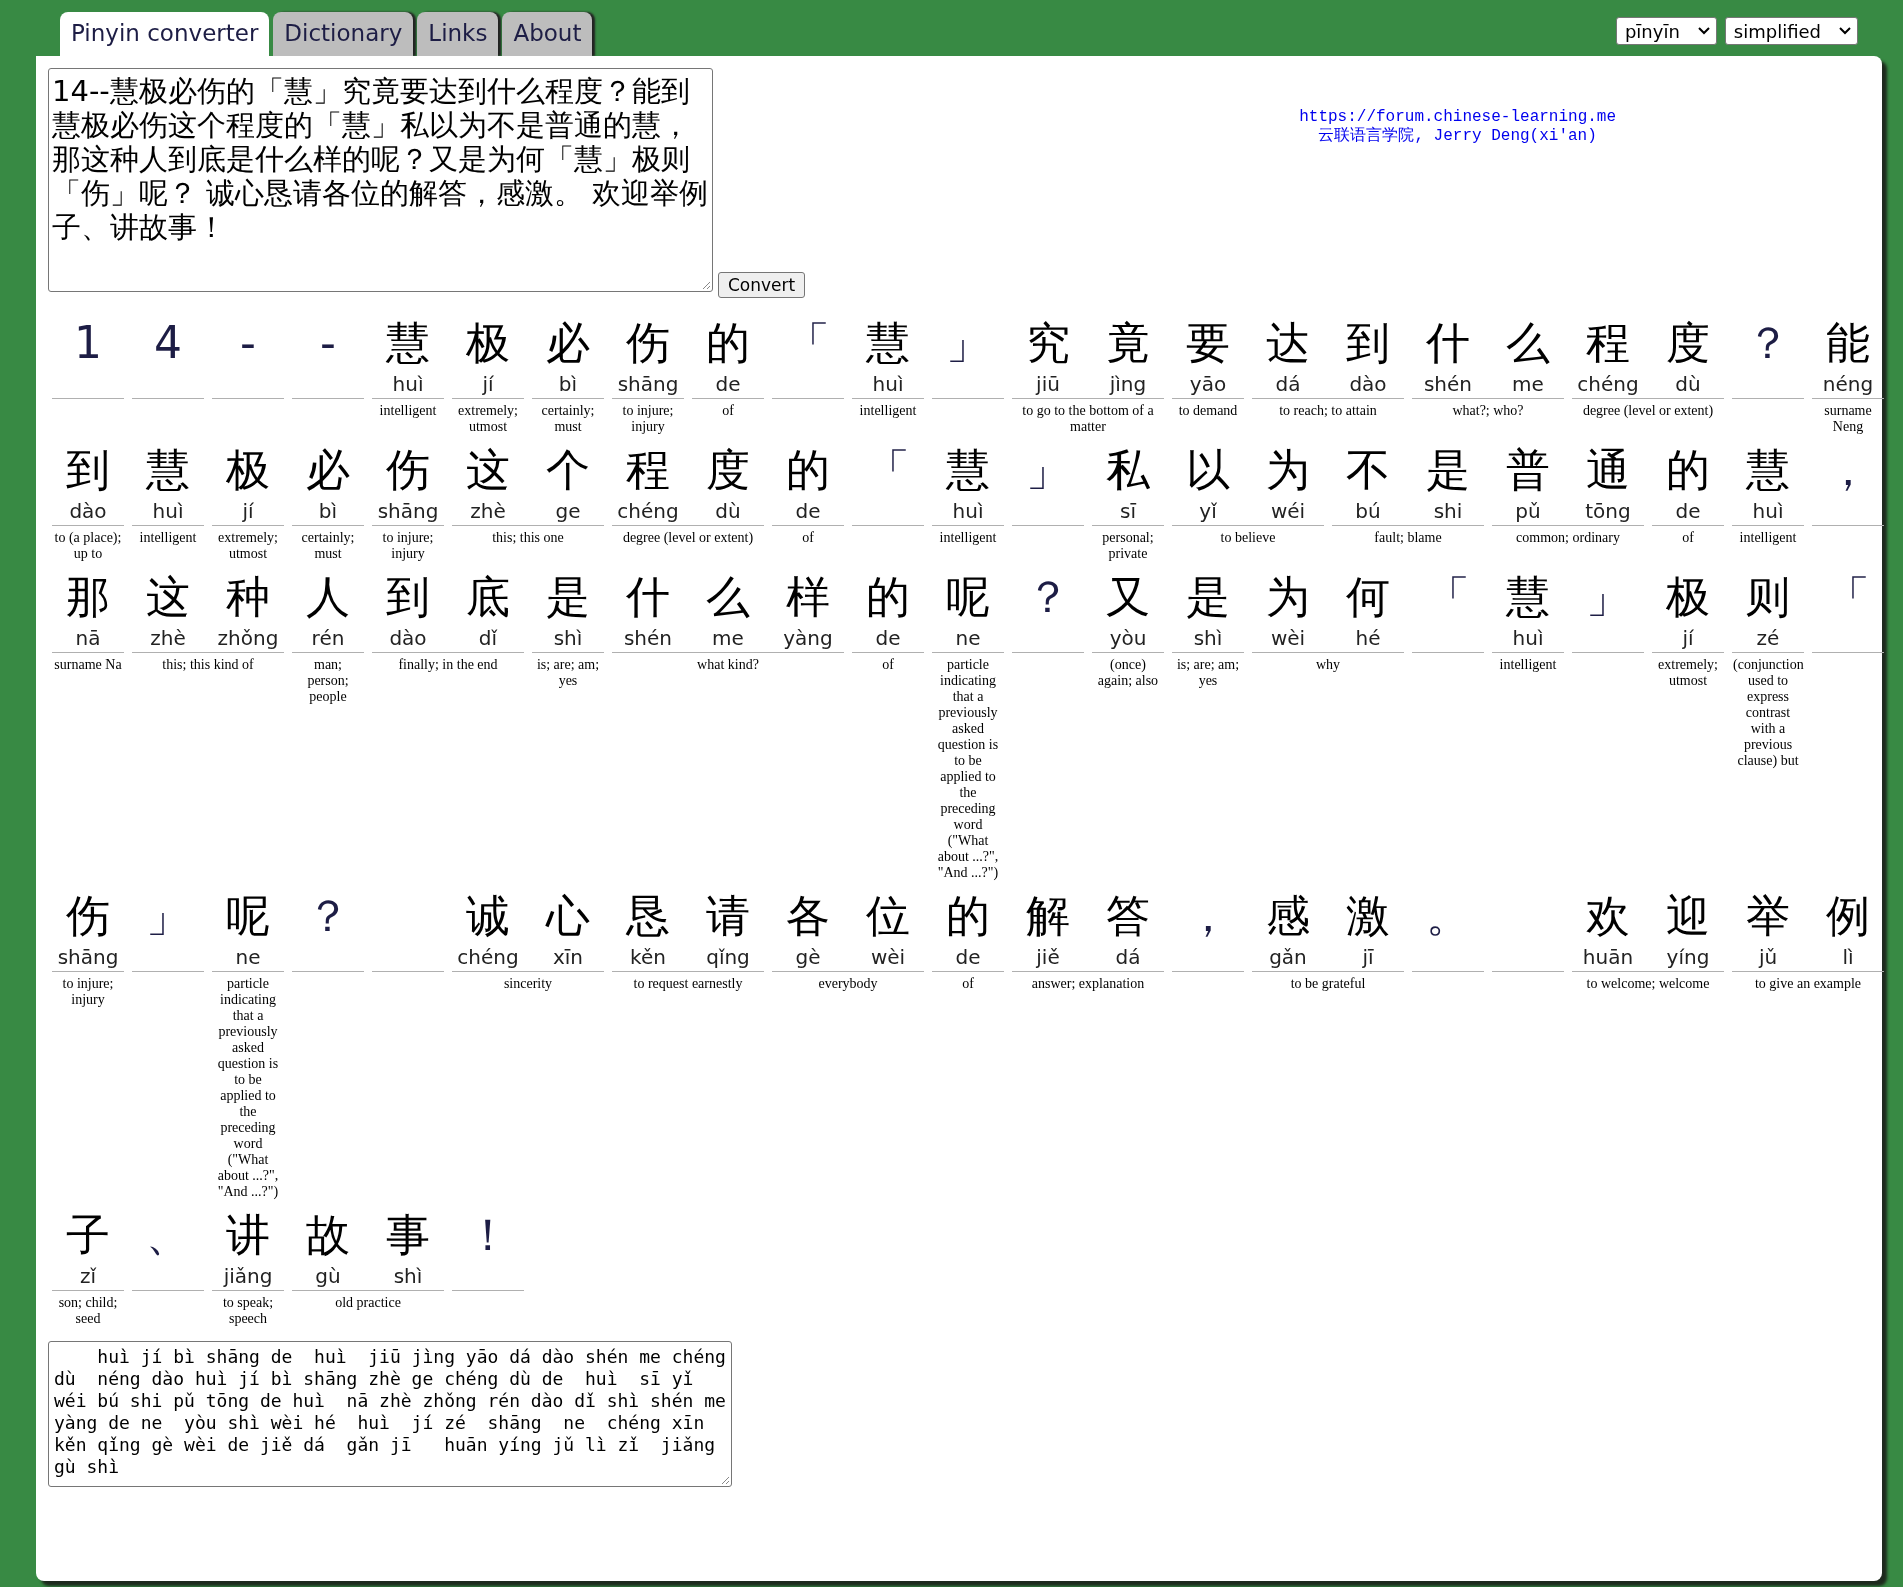 This screenshot has width=1903, height=1587. What do you see at coordinates (1688, 916) in the screenshot?
I see `hanzi-character: 迎` at bounding box center [1688, 916].